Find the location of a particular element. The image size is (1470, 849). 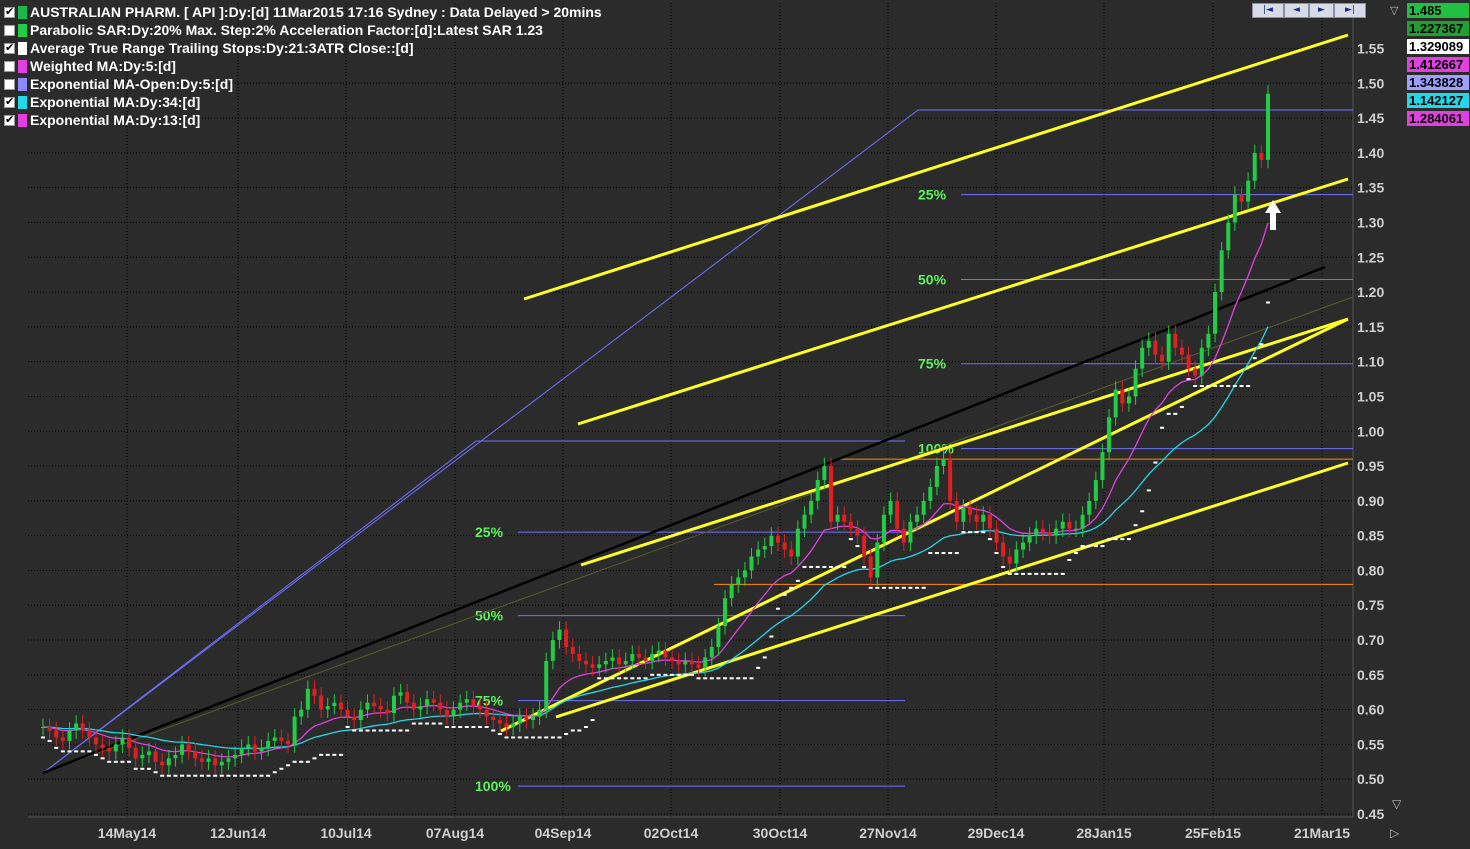

legend-row-ema-13: Exponential MA:Dy:13:[d] is located at coordinates (303, 120).